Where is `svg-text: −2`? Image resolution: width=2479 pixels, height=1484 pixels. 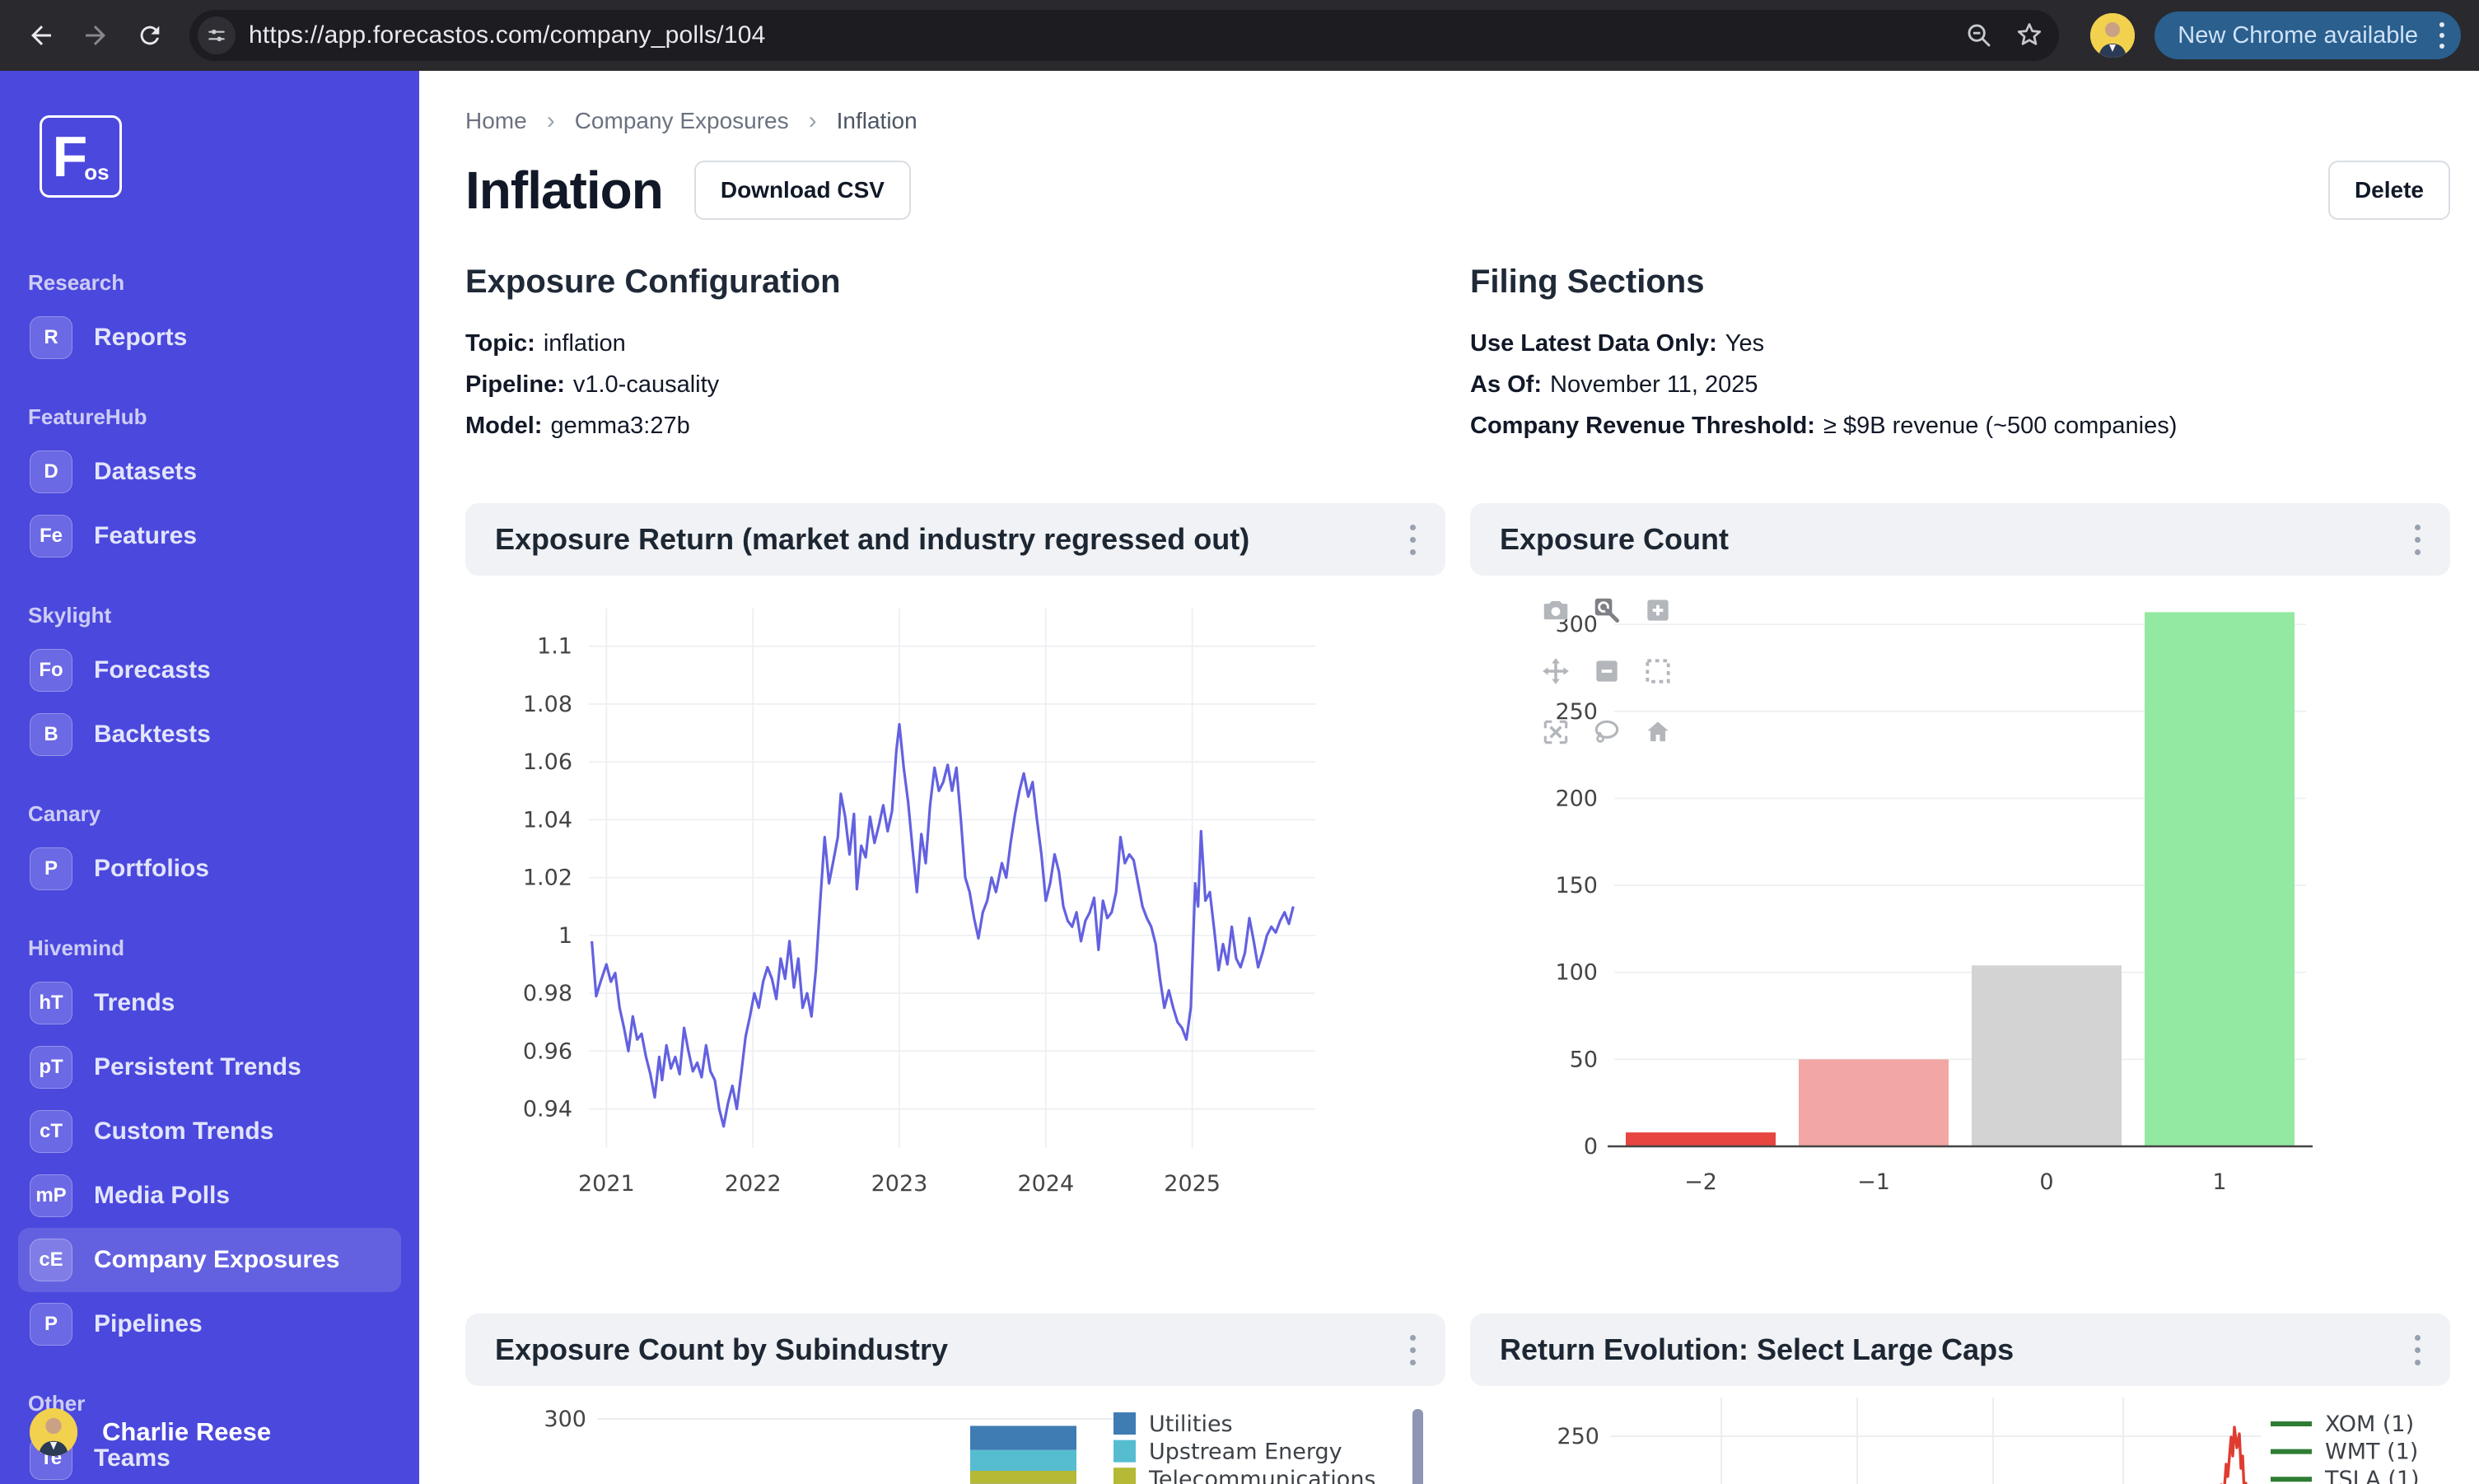 svg-text: −2 is located at coordinates (1700, 1182).